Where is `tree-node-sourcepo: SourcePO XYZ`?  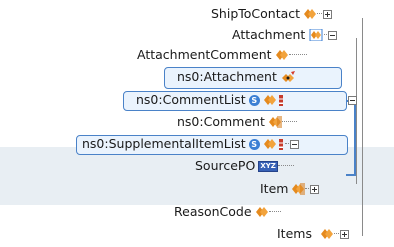
tree-node-sourcepo: SourcePO XYZ is located at coordinates (244, 166).